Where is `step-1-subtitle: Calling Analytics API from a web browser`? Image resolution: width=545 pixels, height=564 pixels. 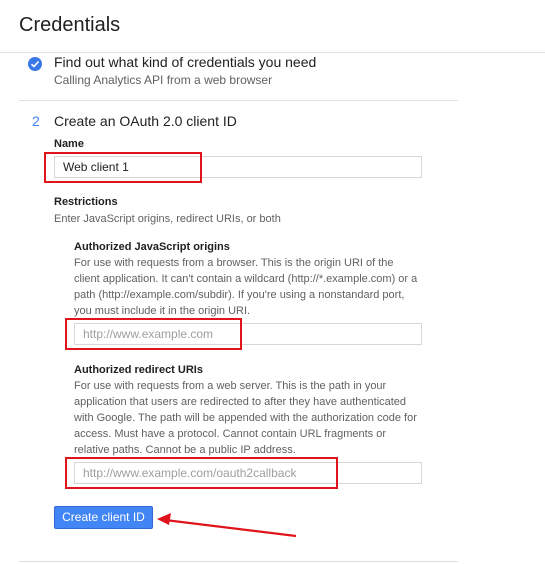
step-1-subtitle: Calling Analytics API from a web browser is located at coordinates (163, 80).